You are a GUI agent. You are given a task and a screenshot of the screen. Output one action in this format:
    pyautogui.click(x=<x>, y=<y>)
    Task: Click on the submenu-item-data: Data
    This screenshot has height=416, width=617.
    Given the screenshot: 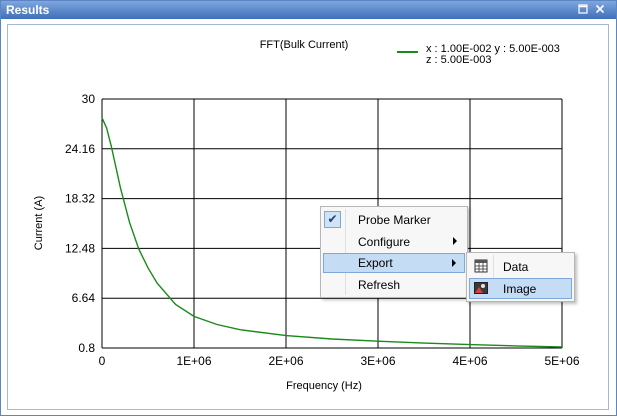 What is the action you would take?
    pyautogui.click(x=520, y=266)
    